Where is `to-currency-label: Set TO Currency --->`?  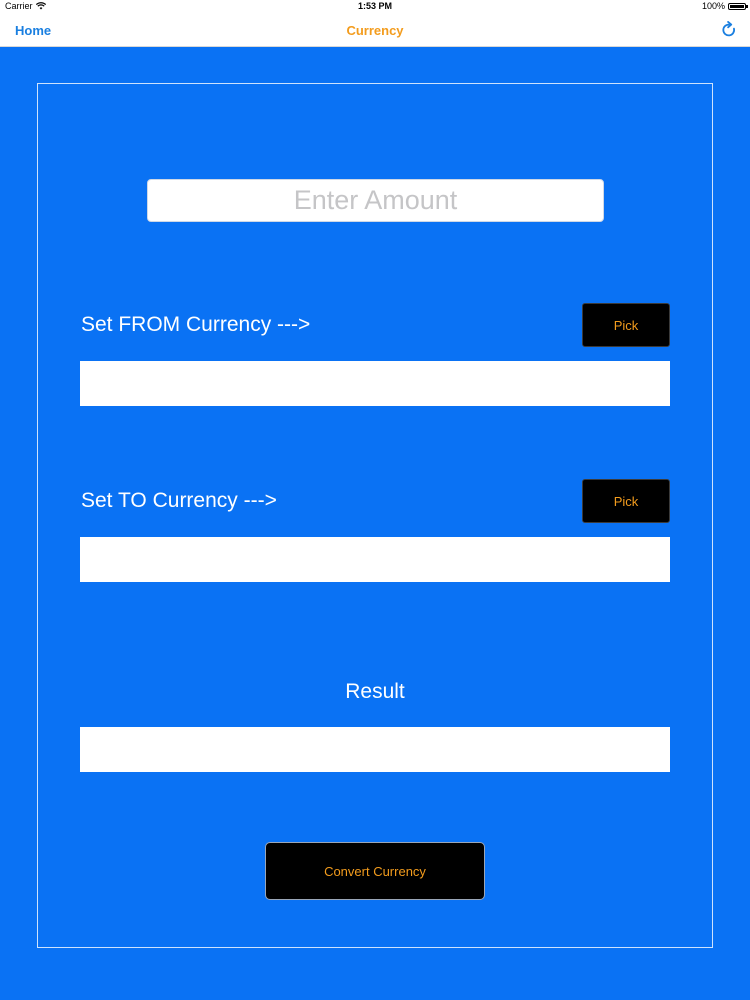
to-currency-label: Set TO Currency ---> is located at coordinates (179, 500).